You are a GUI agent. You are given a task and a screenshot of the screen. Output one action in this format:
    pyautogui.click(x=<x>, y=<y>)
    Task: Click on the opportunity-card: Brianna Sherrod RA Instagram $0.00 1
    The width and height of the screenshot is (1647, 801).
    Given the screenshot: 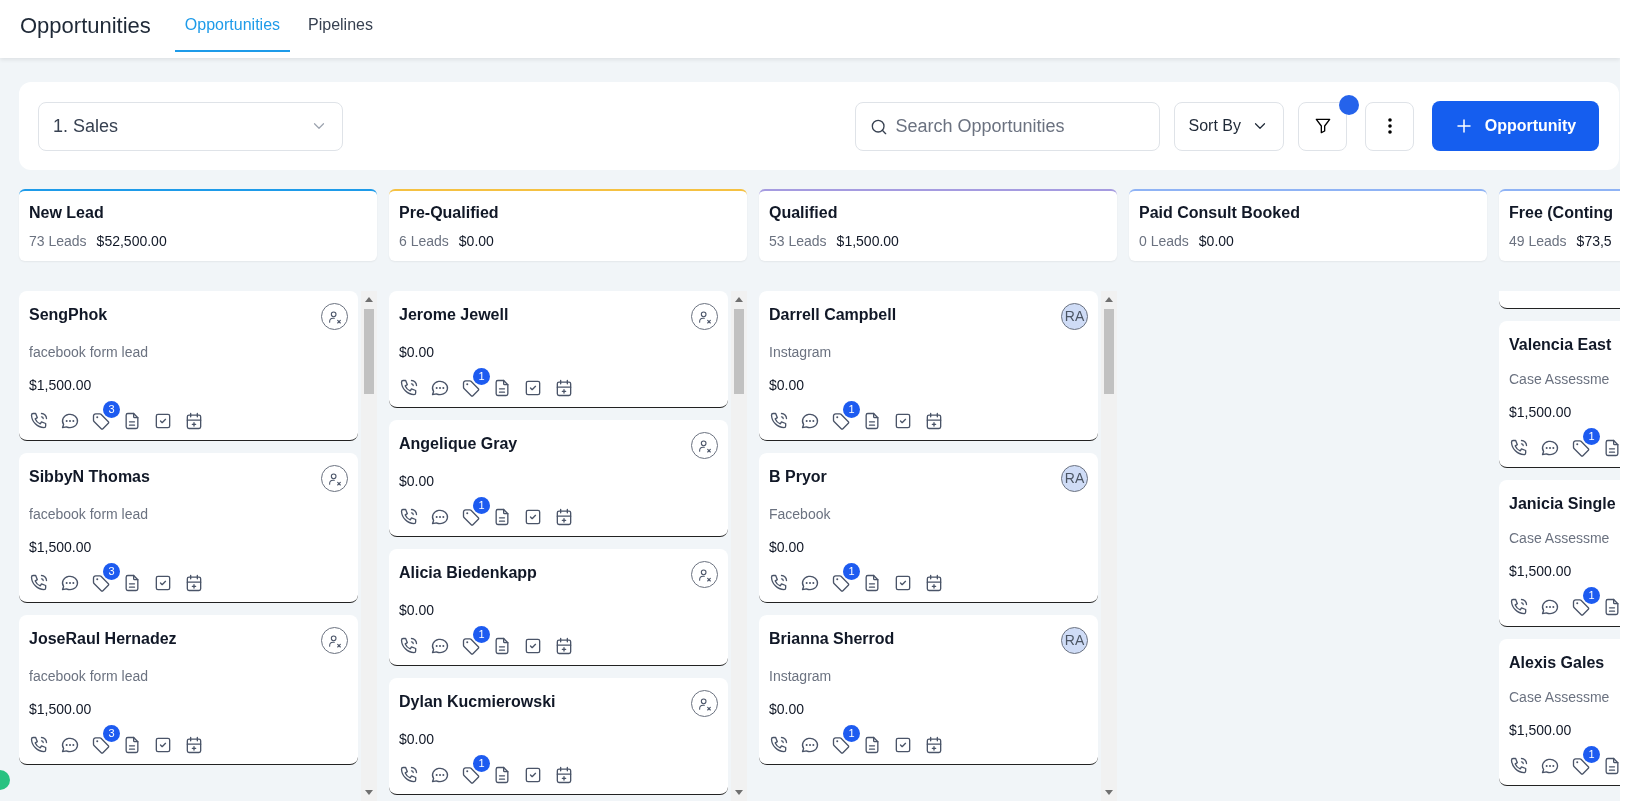 What is the action you would take?
    pyautogui.click(x=929, y=690)
    